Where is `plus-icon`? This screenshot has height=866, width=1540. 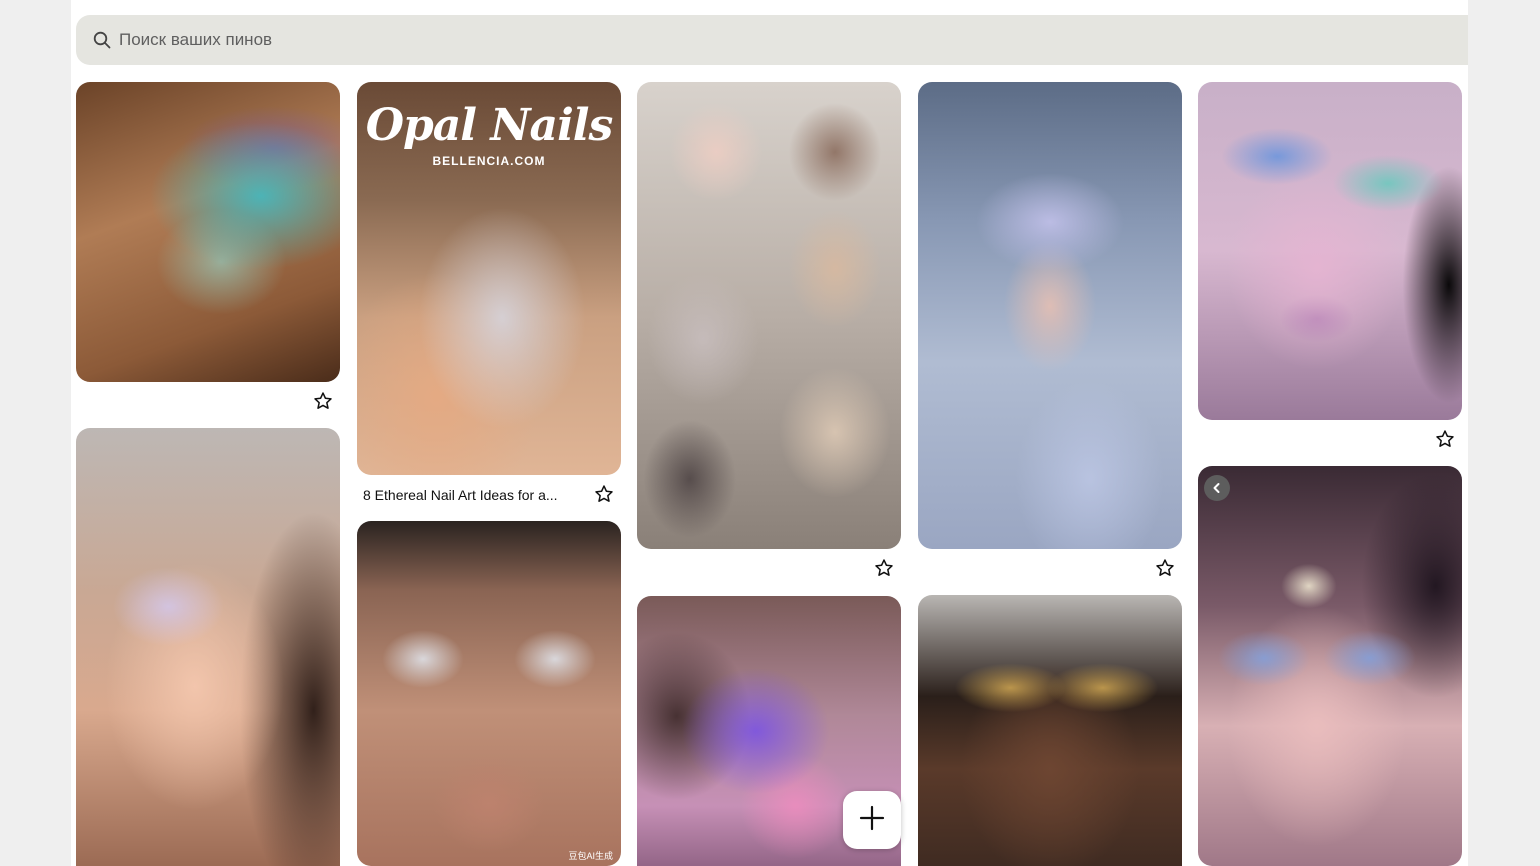
plus-icon is located at coordinates (872, 820).